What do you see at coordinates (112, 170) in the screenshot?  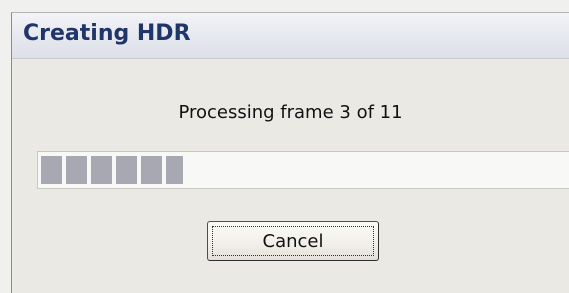 I see `progress-bar-fill` at bounding box center [112, 170].